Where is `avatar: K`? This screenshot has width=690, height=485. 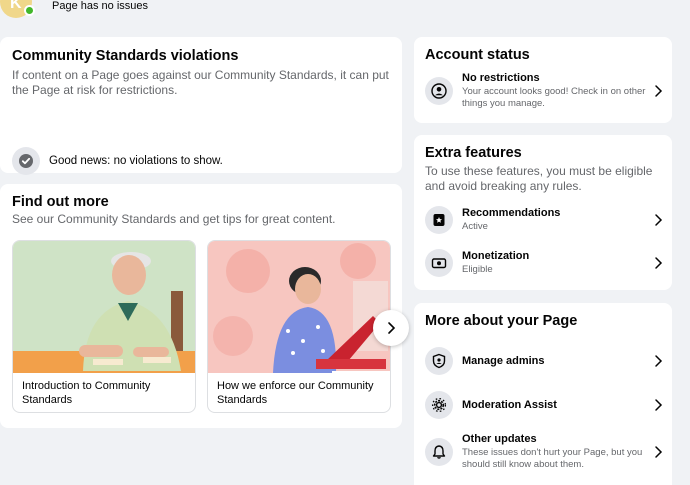 avatar: K is located at coordinates (17, 9).